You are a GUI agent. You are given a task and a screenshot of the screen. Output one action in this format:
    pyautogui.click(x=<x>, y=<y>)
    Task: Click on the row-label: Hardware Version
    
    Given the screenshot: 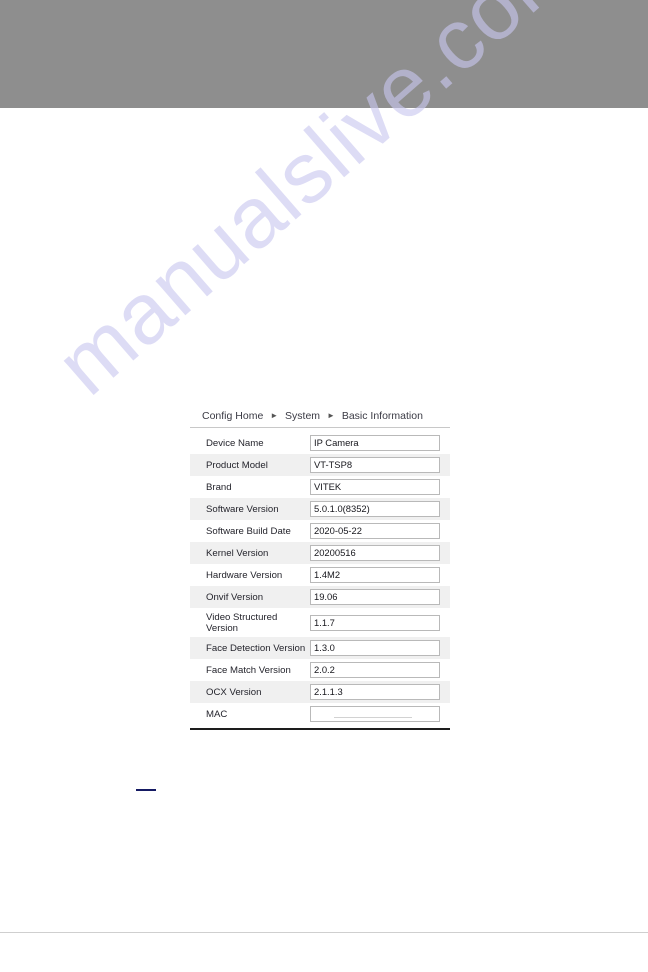 What is the action you would take?
    pyautogui.click(x=244, y=575)
    